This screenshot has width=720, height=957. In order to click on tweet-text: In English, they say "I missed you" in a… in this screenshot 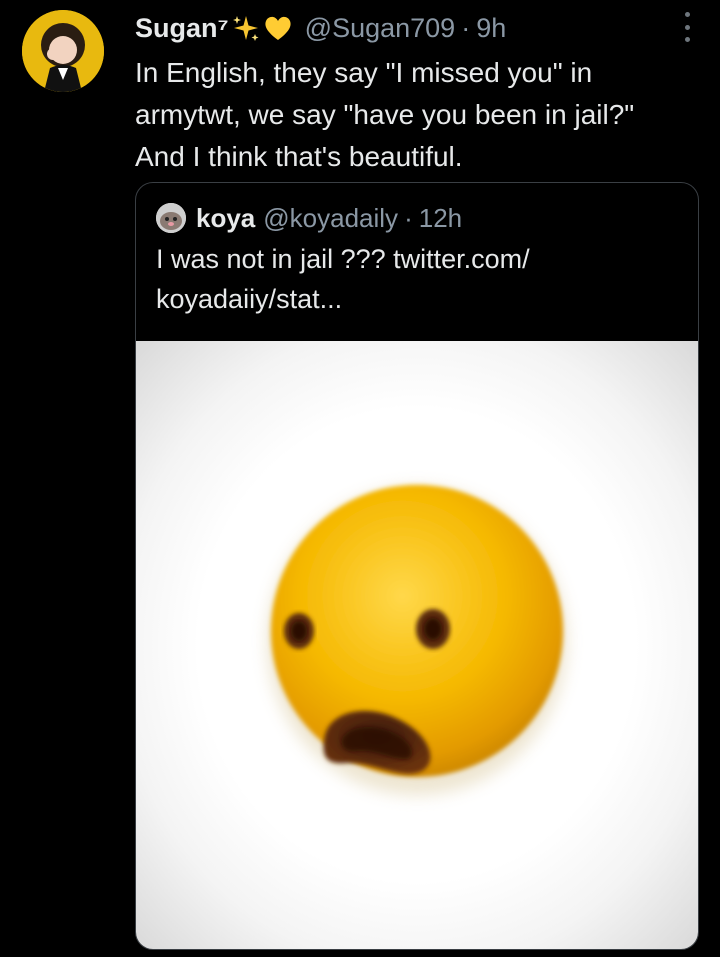, I will do `click(385, 114)`.